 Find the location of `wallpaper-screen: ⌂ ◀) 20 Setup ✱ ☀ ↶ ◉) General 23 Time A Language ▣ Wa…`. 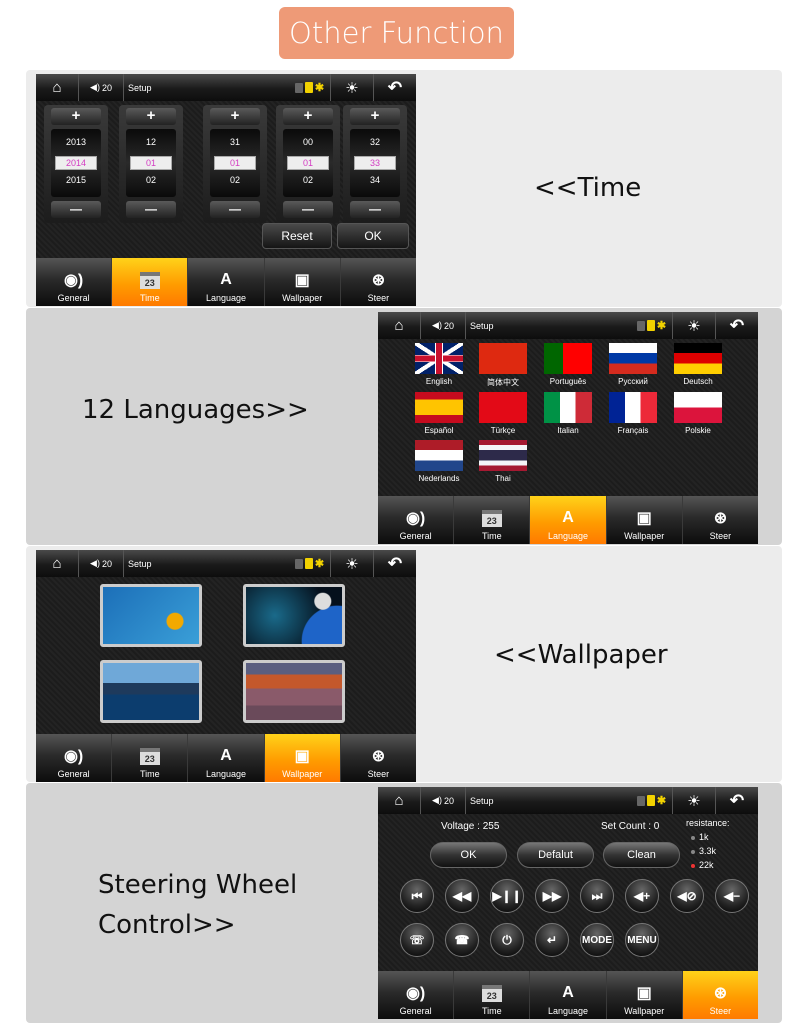

wallpaper-screen: ⌂ ◀) 20 Setup ✱ ☀ ↶ ◉) General 23 Time A Language ▣ Wa… is located at coordinates (226, 666).